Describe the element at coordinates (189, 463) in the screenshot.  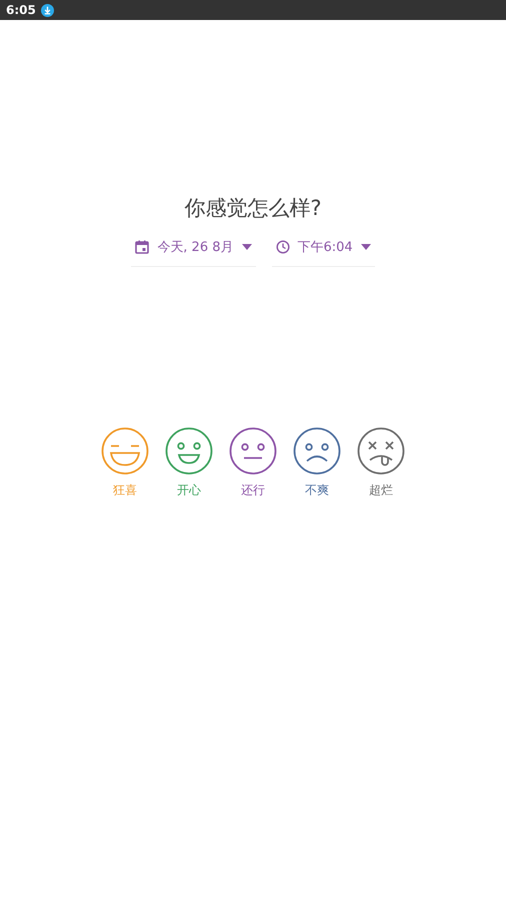
I see `mood-good-button: 开心` at that location.